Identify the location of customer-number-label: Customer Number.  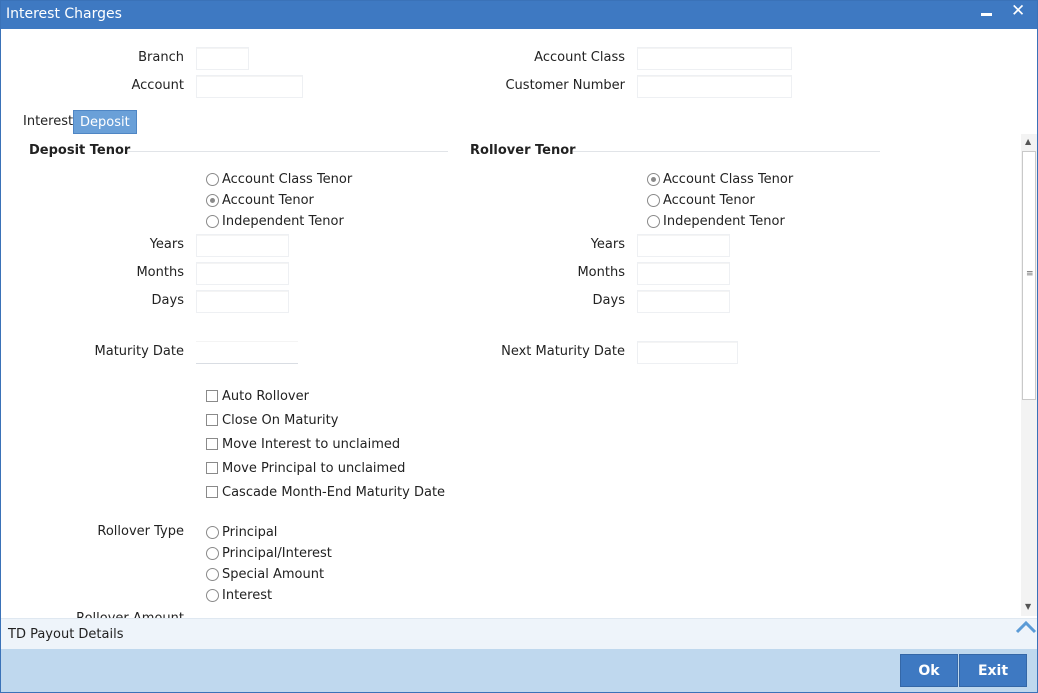
(565, 85).